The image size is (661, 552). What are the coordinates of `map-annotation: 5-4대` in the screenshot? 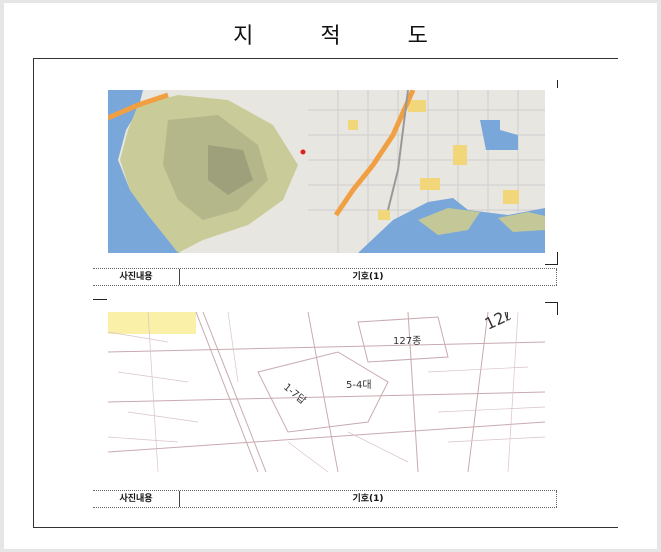 It's located at (359, 385).